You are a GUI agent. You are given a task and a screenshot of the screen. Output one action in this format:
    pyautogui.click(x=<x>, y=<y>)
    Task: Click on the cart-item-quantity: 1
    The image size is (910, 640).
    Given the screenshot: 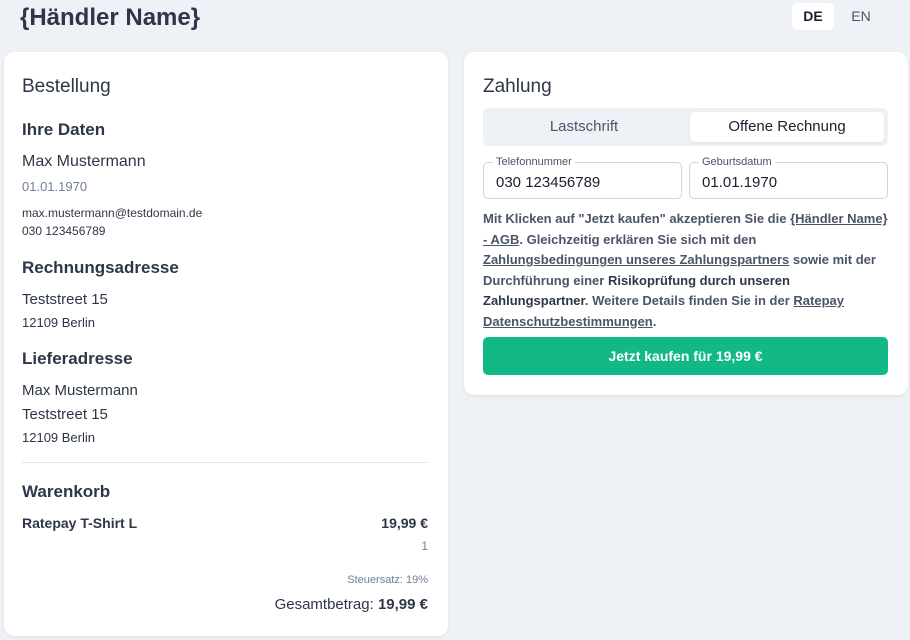 What is the action you would take?
    pyautogui.click(x=424, y=546)
    